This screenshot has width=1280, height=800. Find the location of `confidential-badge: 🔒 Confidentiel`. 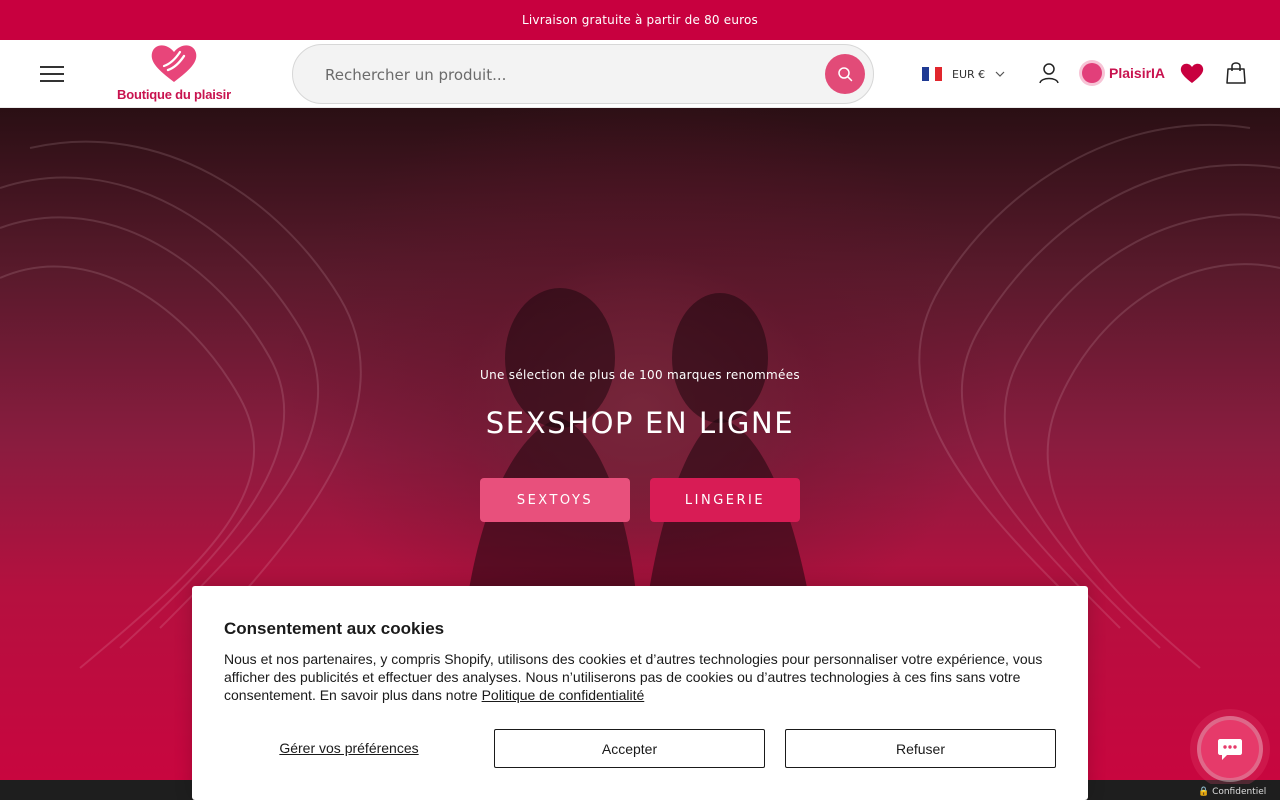

confidential-badge: 🔒 Confidentiel is located at coordinates (1232, 792).